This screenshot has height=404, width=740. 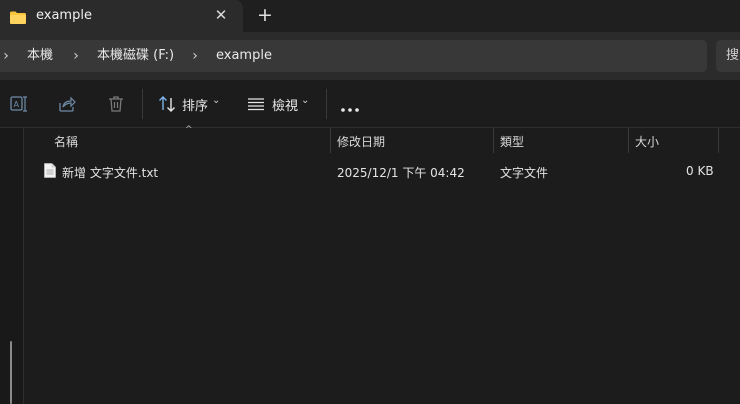 What do you see at coordinates (370, 104) in the screenshot?
I see `command-bar: A 排序 ⌄ 檢視 ⌄` at bounding box center [370, 104].